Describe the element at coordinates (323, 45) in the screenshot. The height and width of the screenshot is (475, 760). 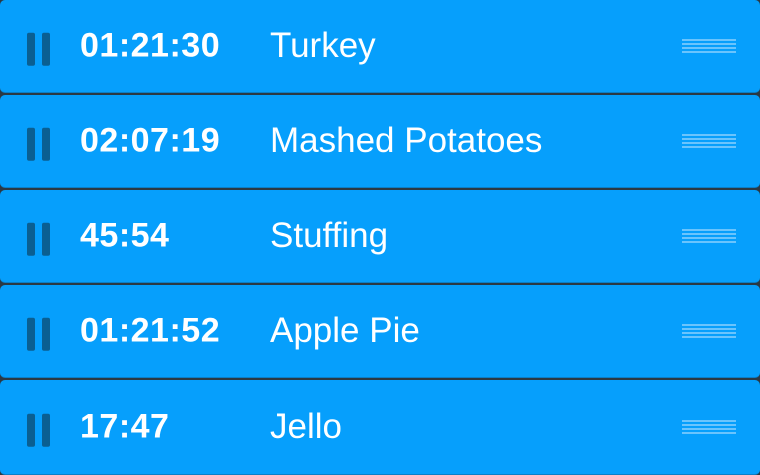
I see `timer-name: Turkey` at that location.